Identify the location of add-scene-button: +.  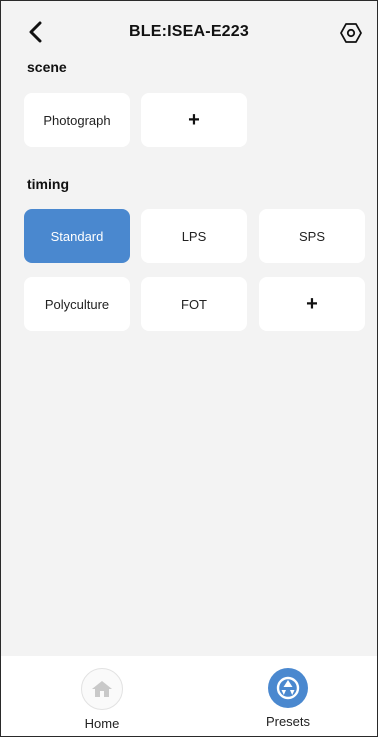
(194, 120).